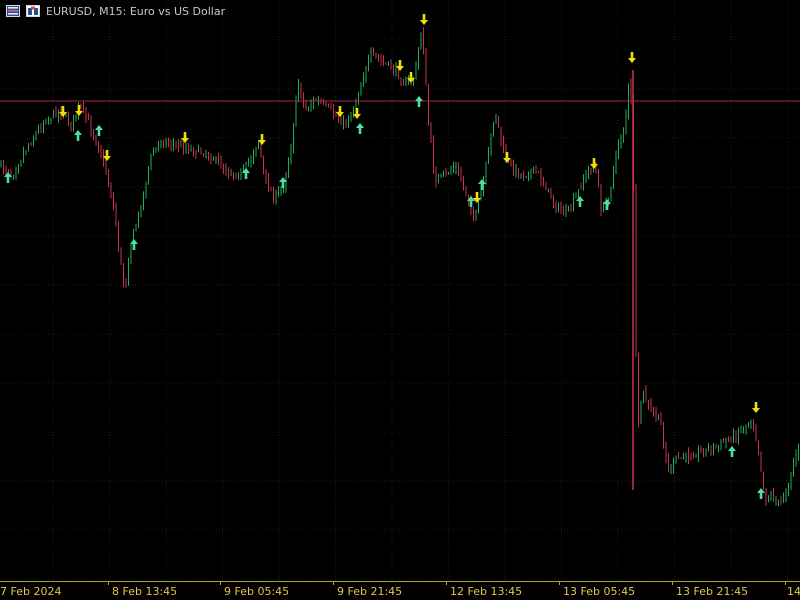 Image resolution: width=800 pixels, height=600 pixels. What do you see at coordinates (486, 591) in the screenshot?
I see `time-label: 12 Feb 13:45` at bounding box center [486, 591].